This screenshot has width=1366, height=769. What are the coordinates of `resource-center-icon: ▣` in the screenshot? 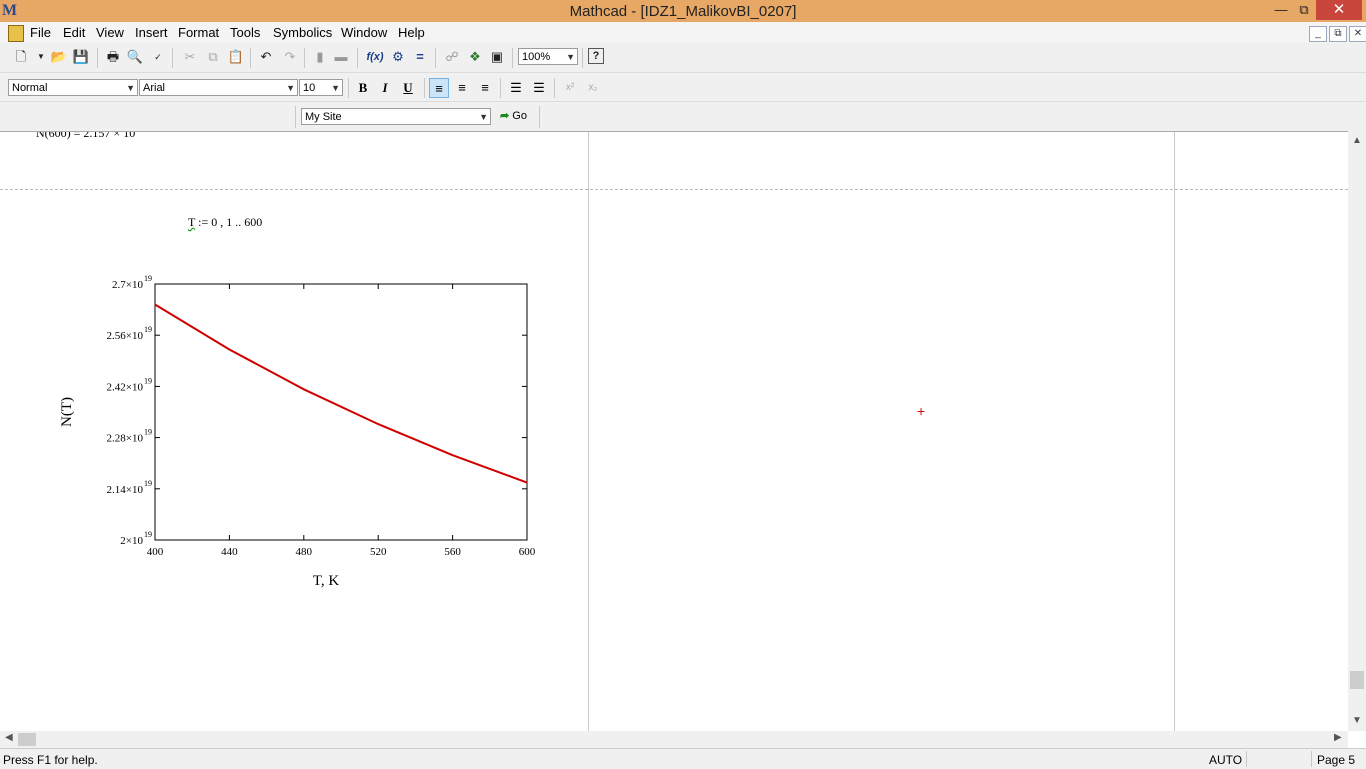 It's located at (497, 57).